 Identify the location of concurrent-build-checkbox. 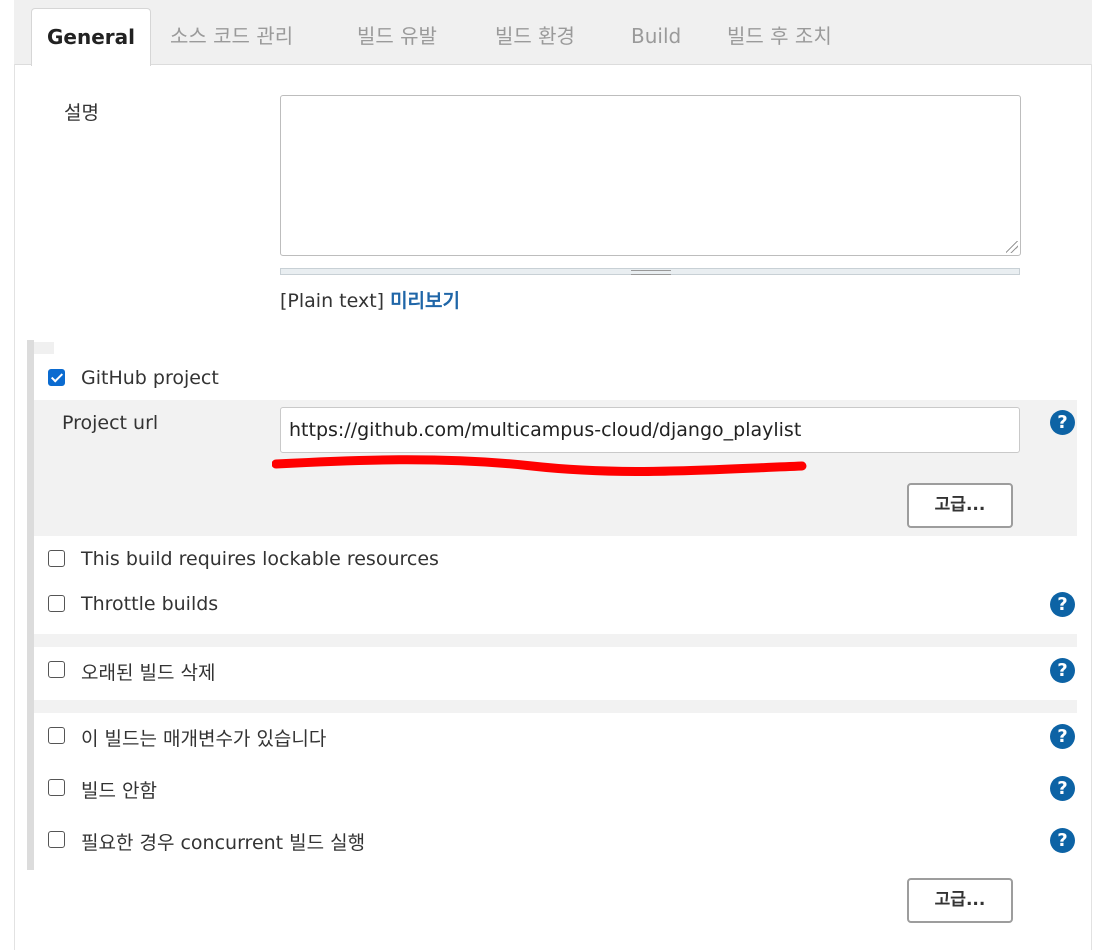
(56, 839).